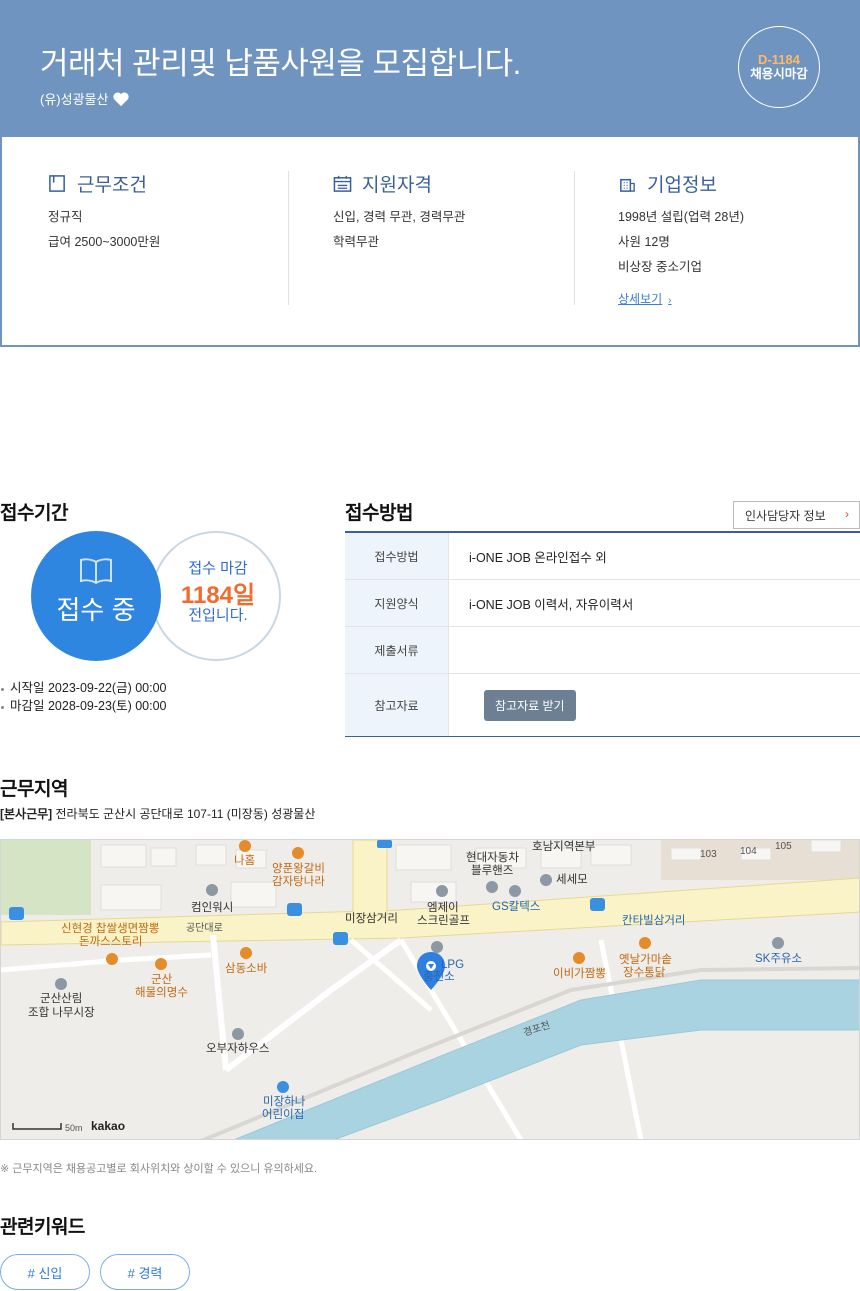 This screenshot has height=1291, width=860. I want to click on employment-type: 정규직, so click(65, 217).